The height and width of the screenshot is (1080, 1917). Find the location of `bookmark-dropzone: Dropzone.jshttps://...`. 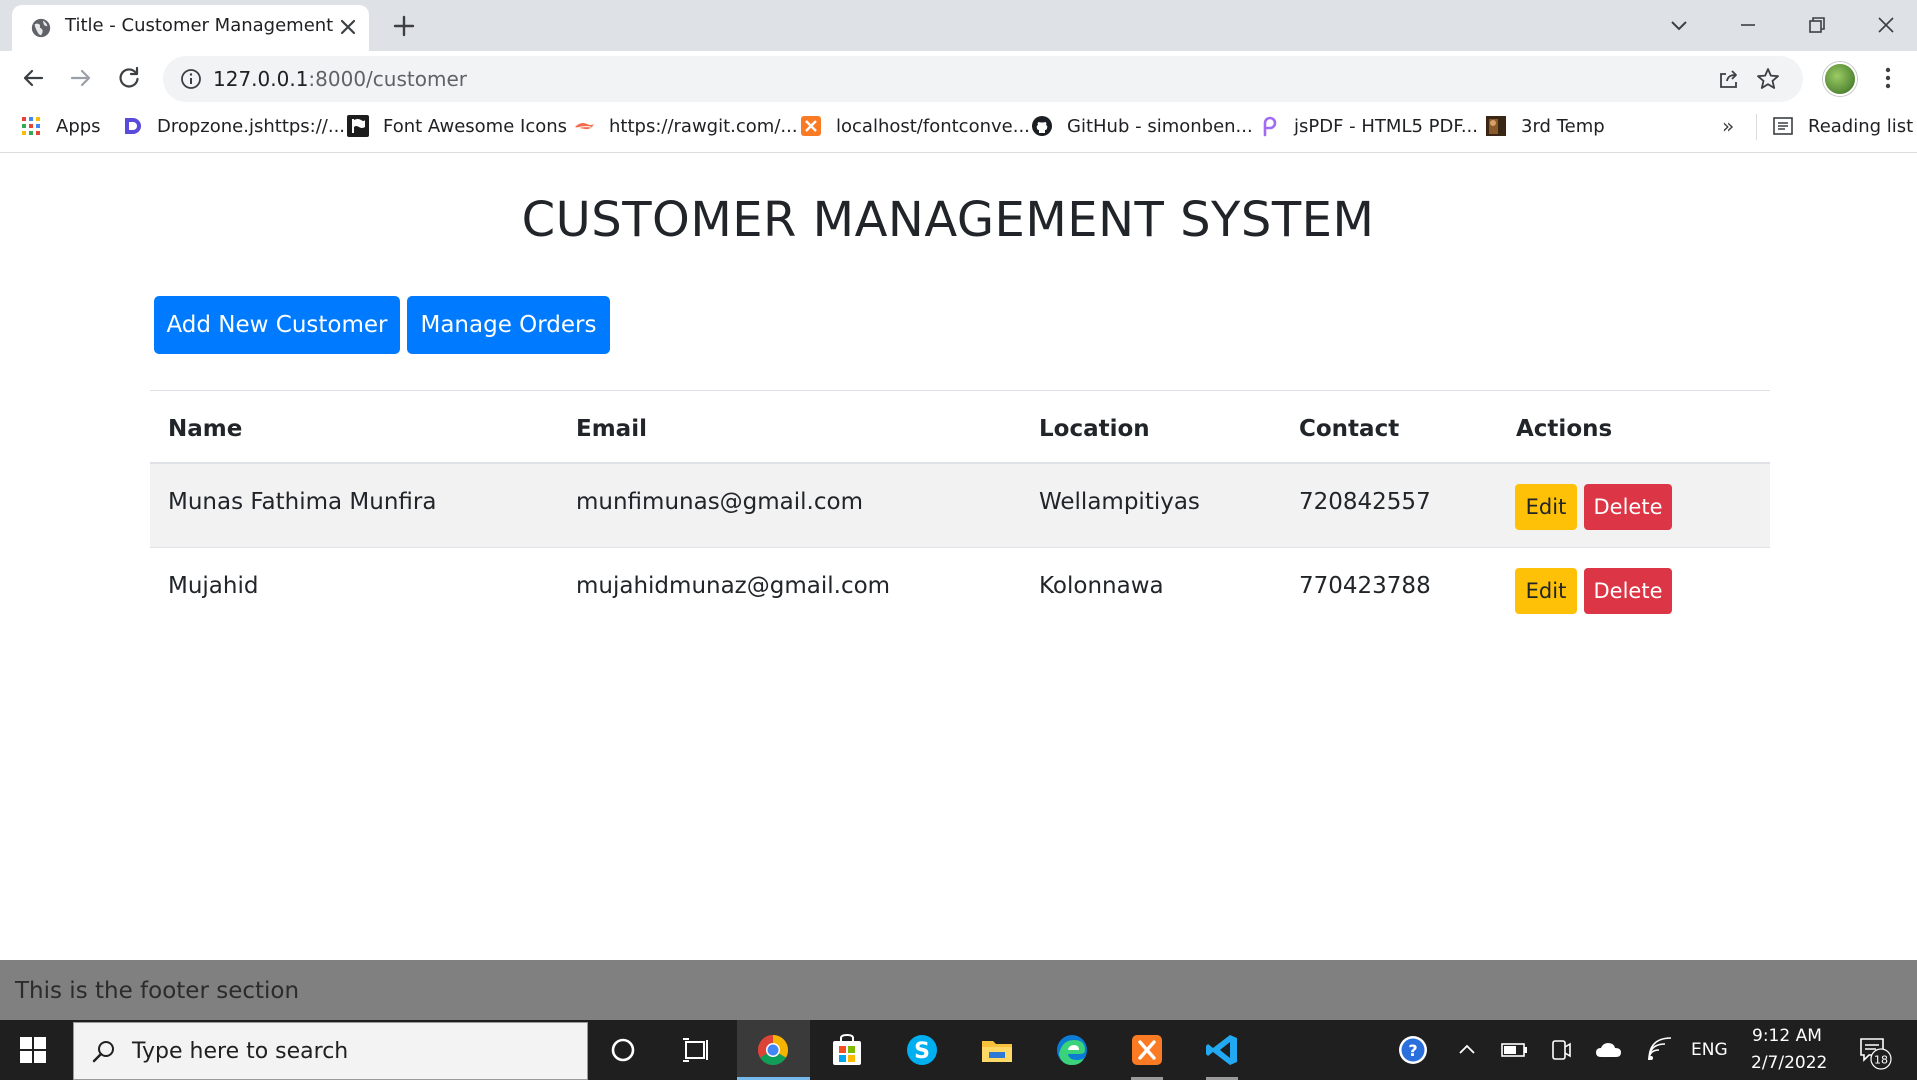

bookmark-dropzone: Dropzone.jshttps://... is located at coordinates (233, 126).